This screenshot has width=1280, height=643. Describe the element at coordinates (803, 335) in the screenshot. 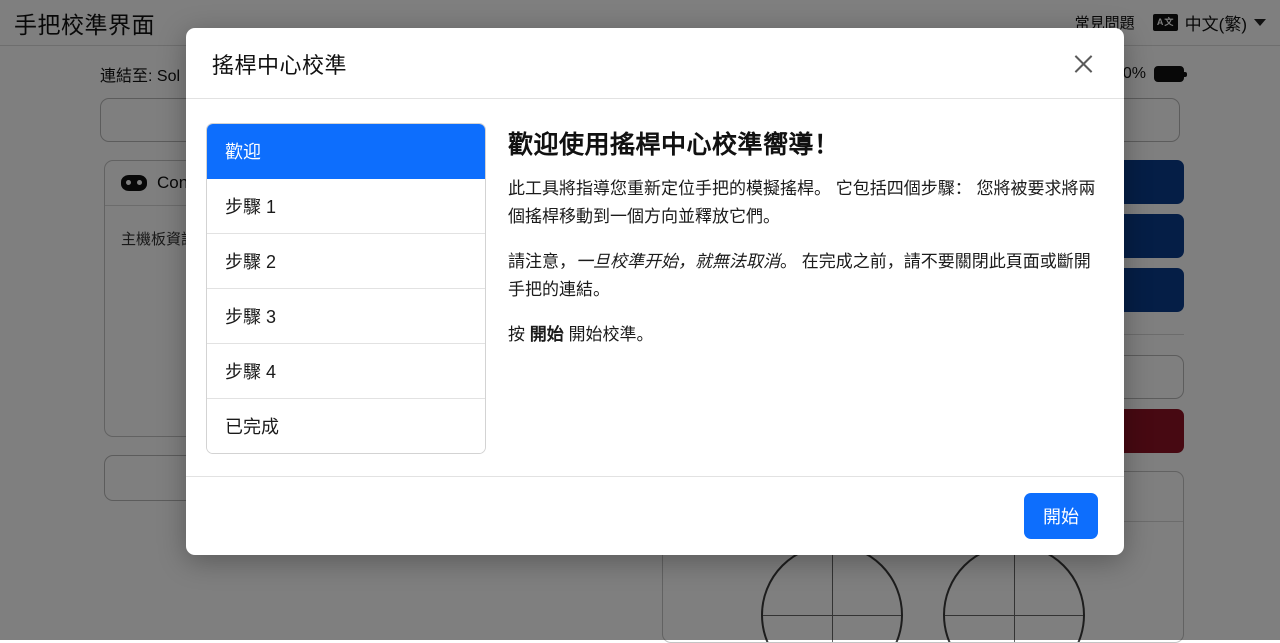

I see `welcome-paragraph-3: 按 開始 開始校準。` at that location.